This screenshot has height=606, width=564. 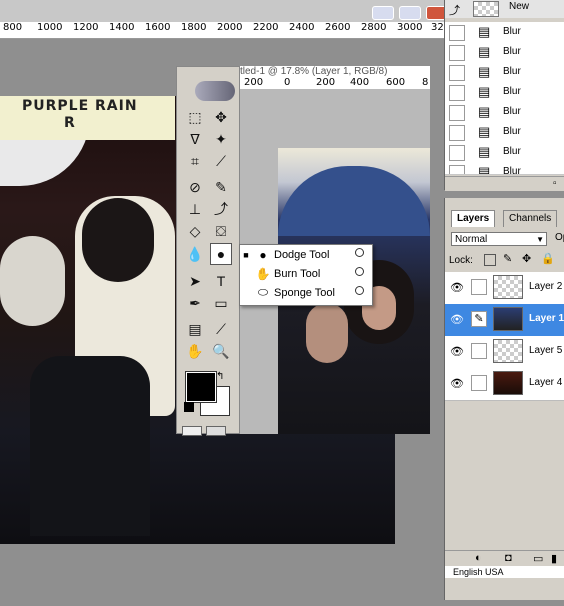 I want to click on dodge-tool-item: ■ ● Dodge Tool, so click(x=306, y=254).